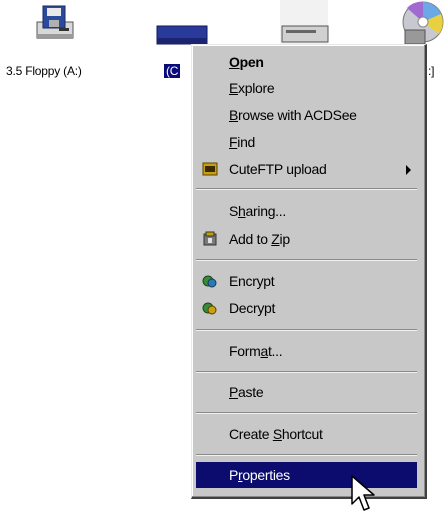 The height and width of the screenshot is (520, 447). I want to click on add-to-zip-label: Add to Zip, so click(259, 239).